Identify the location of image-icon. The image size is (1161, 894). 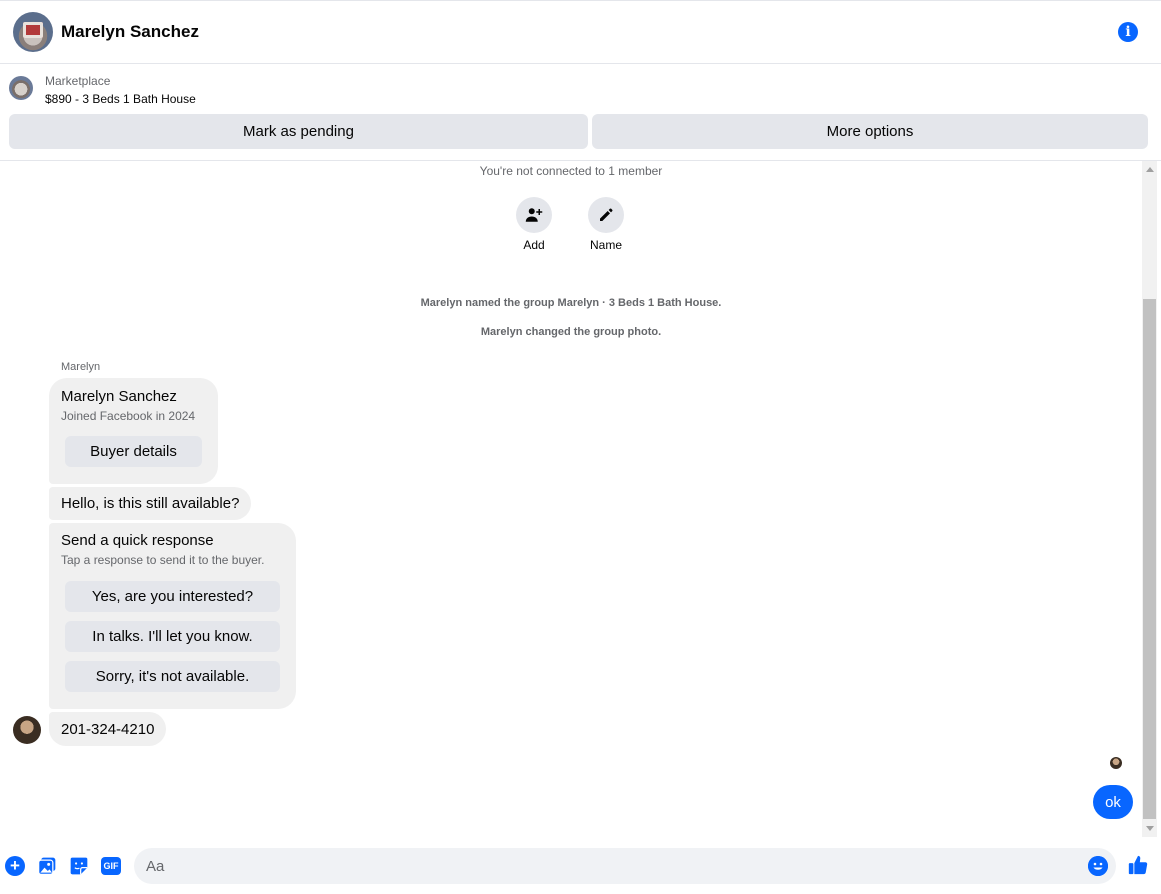
(47, 866).